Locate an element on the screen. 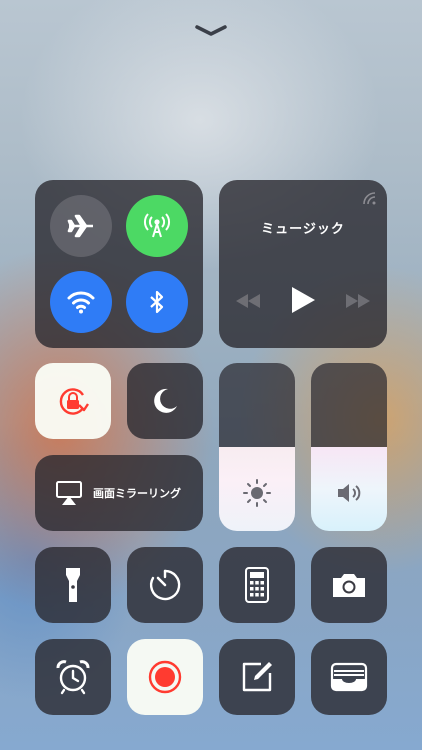 The width and height of the screenshot is (422, 750). wallet-icon is located at coordinates (349, 677).